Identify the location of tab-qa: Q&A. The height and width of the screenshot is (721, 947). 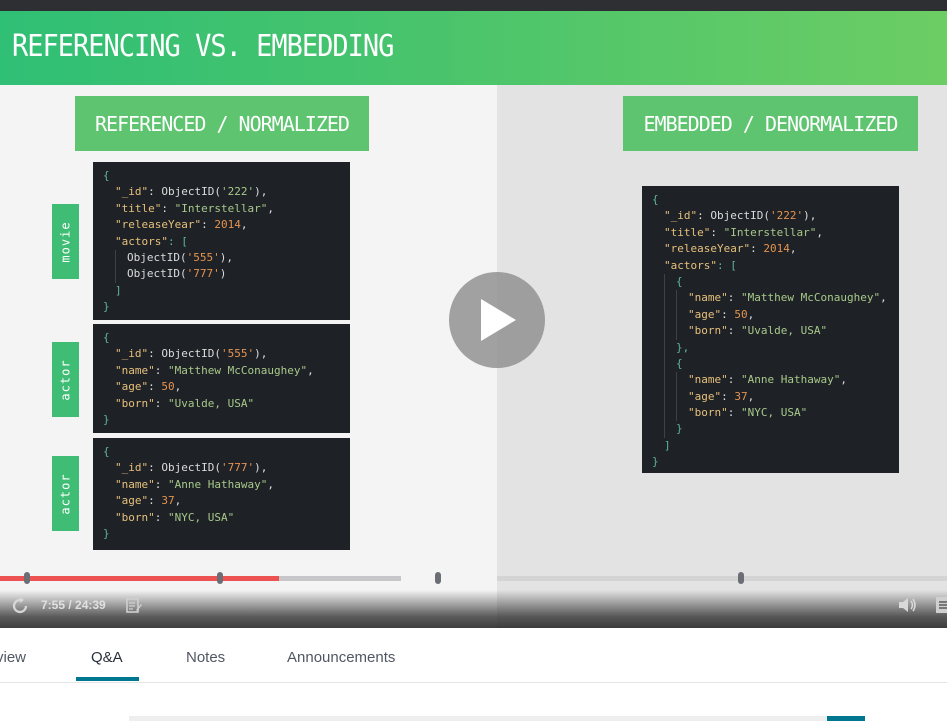
(107, 657).